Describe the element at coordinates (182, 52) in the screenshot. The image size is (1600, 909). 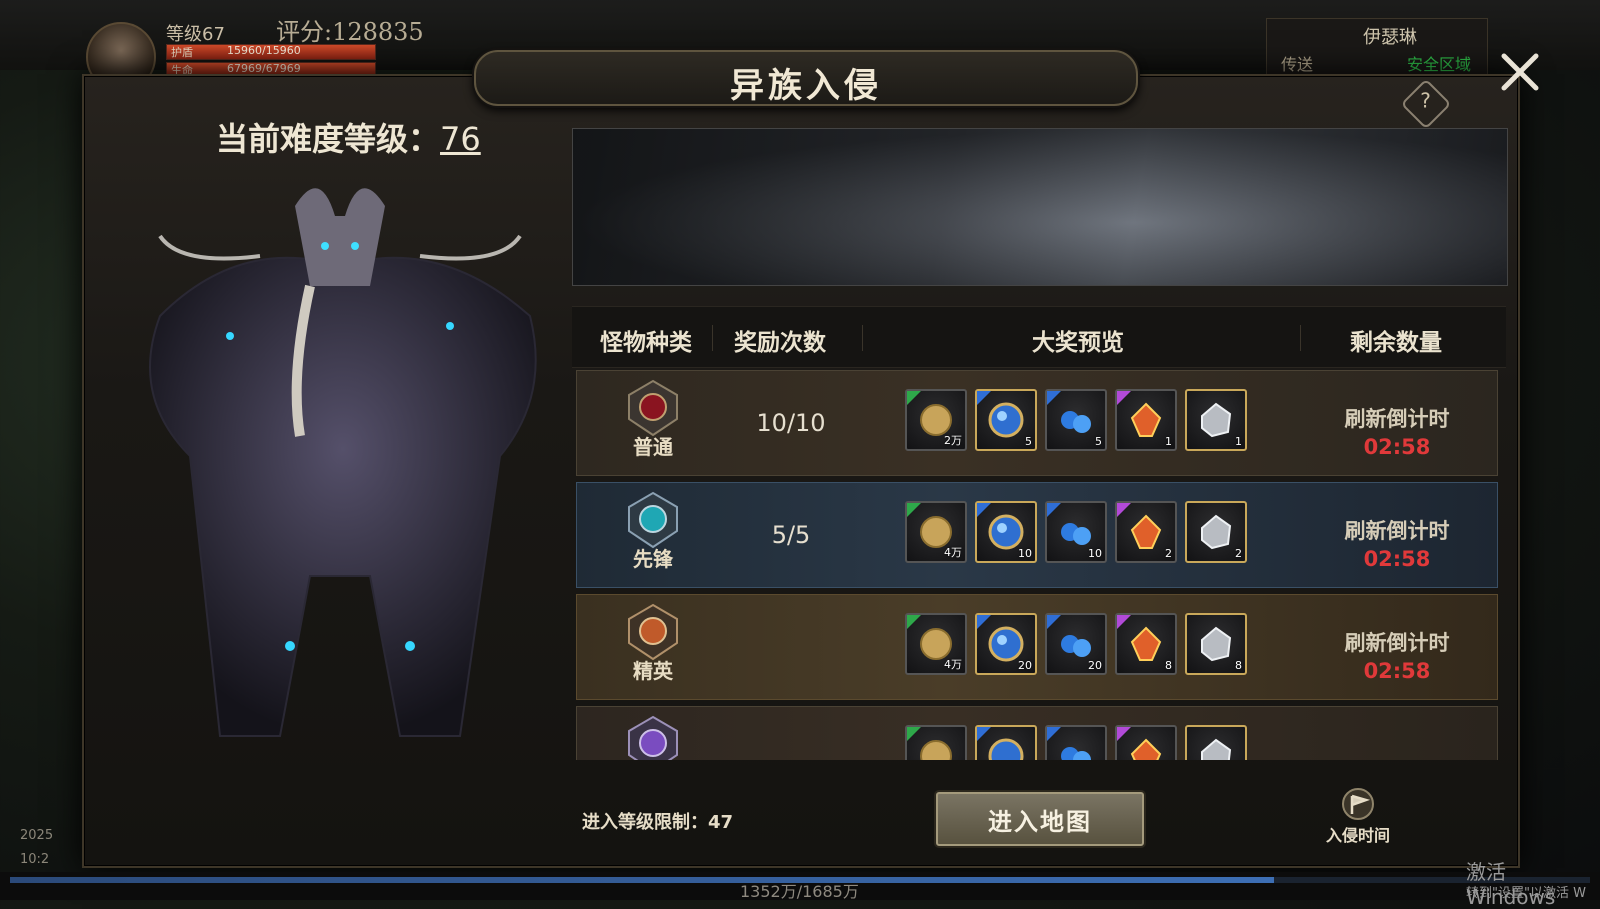
I see `shield-label: 护盾` at that location.